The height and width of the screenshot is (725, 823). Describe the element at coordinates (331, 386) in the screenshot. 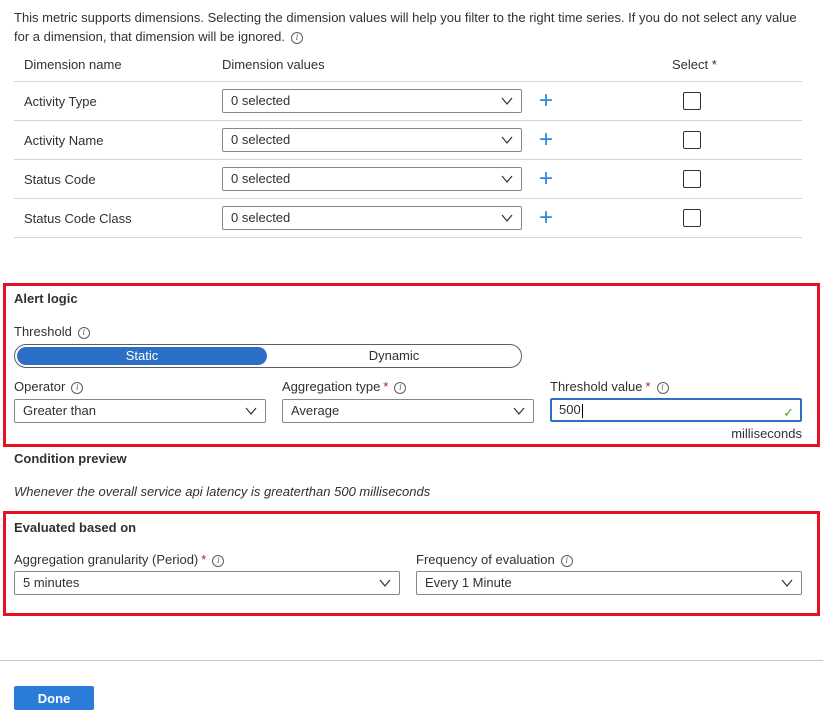

I see `aggregation-type-label-text: Aggregation type` at that location.